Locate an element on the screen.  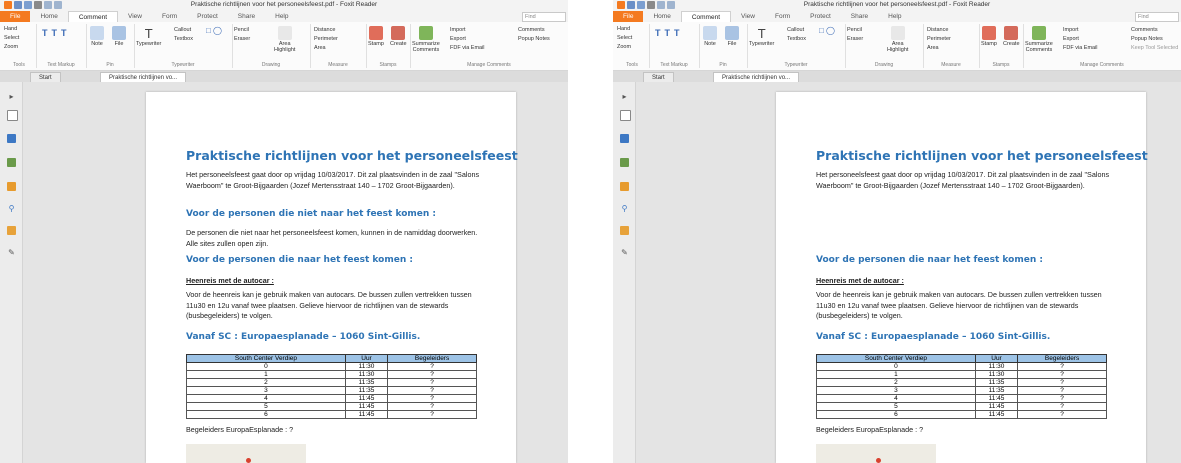
text-markup-label: Text Markup is located at coordinates (61, 65).